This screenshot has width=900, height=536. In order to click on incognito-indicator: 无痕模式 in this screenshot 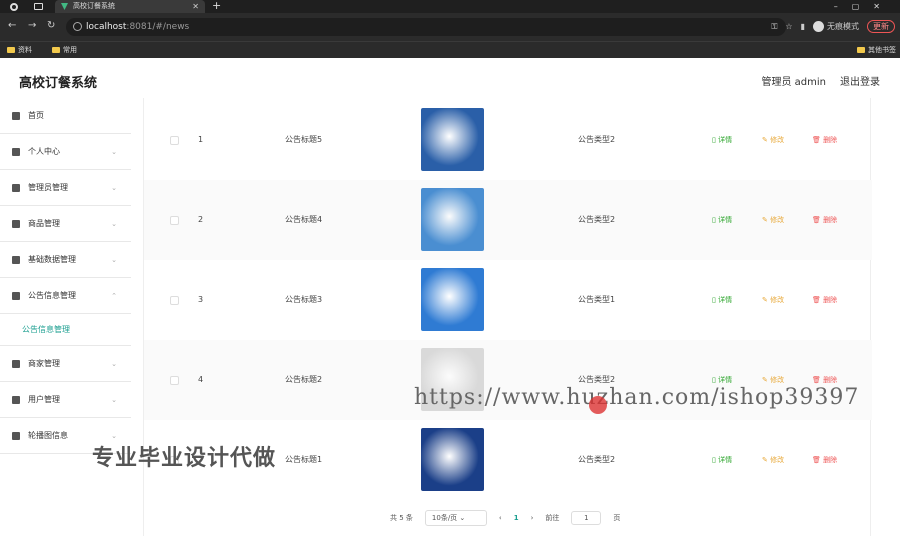, I will do `click(836, 26)`.